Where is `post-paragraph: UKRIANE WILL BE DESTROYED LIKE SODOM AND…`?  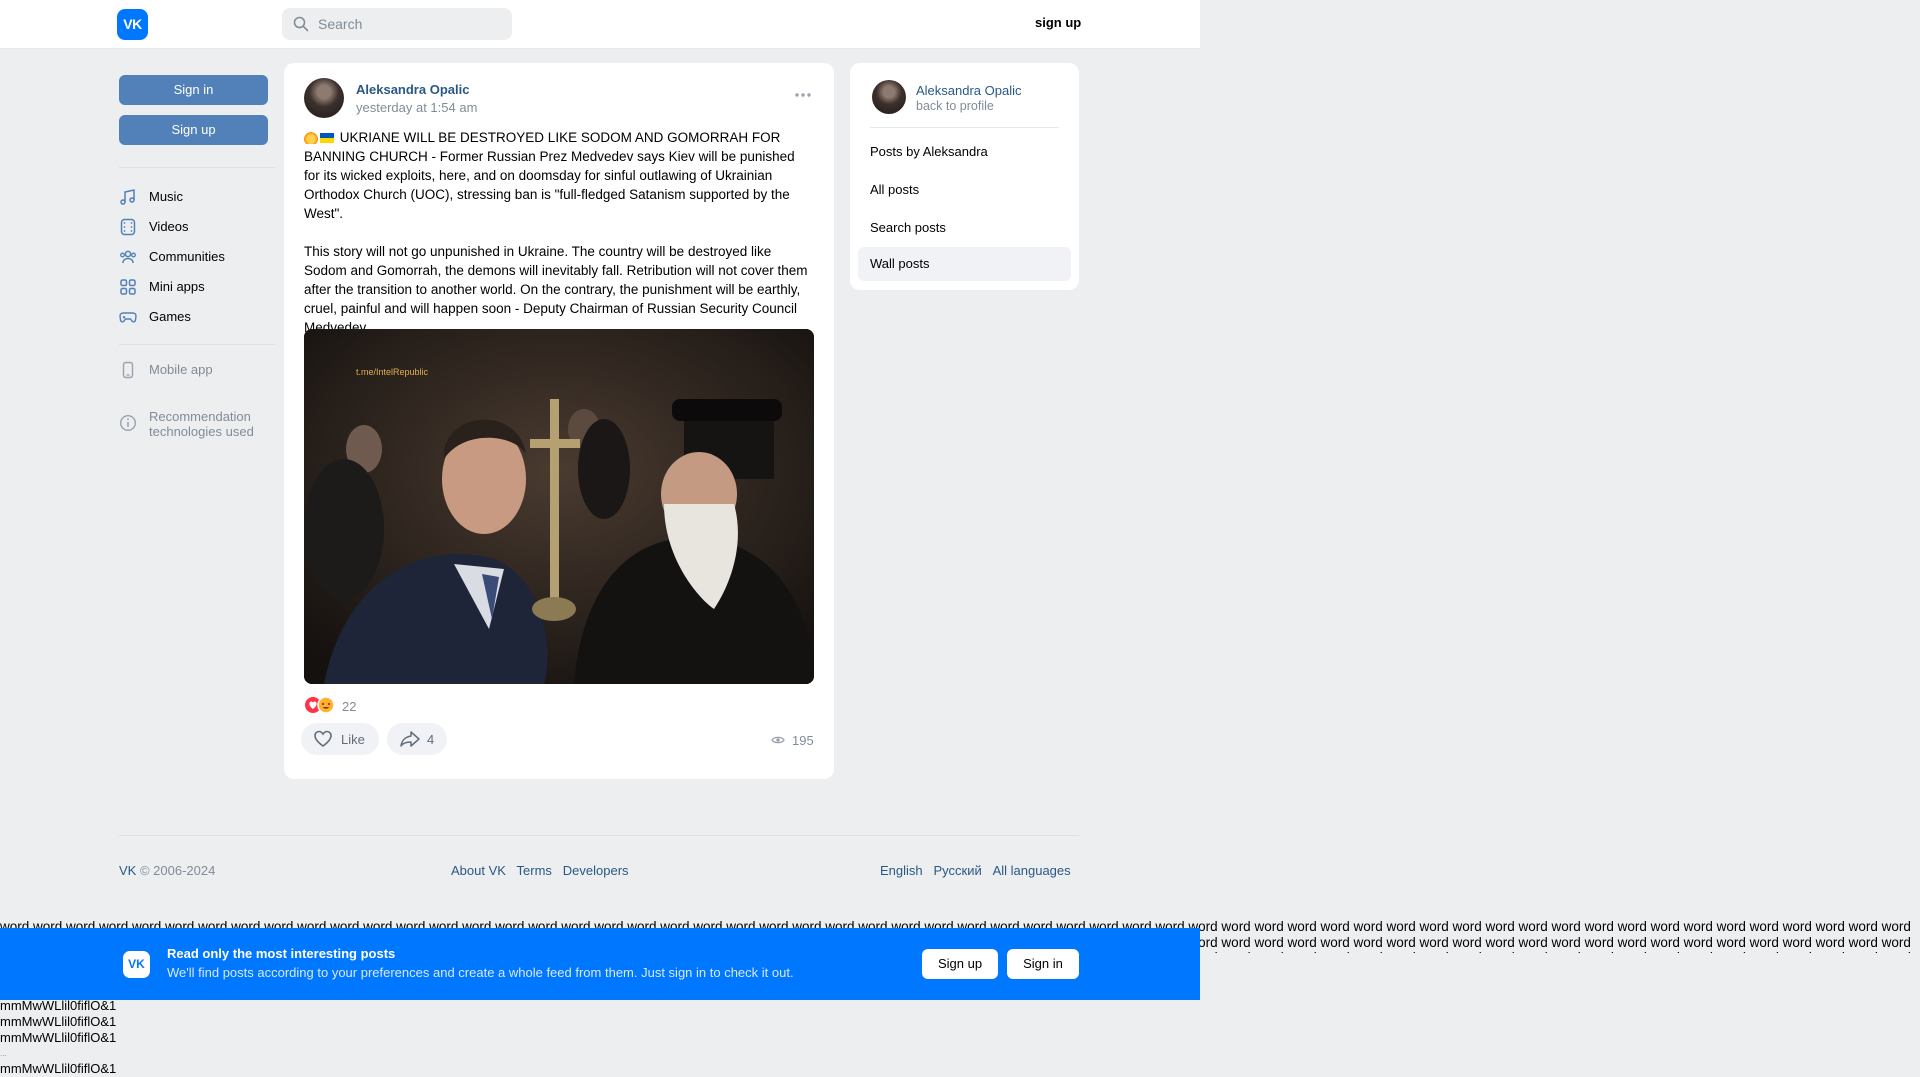
post-paragraph: UKRIANE WILL BE DESTROYED LIKE SODOM AND… is located at coordinates (549, 175).